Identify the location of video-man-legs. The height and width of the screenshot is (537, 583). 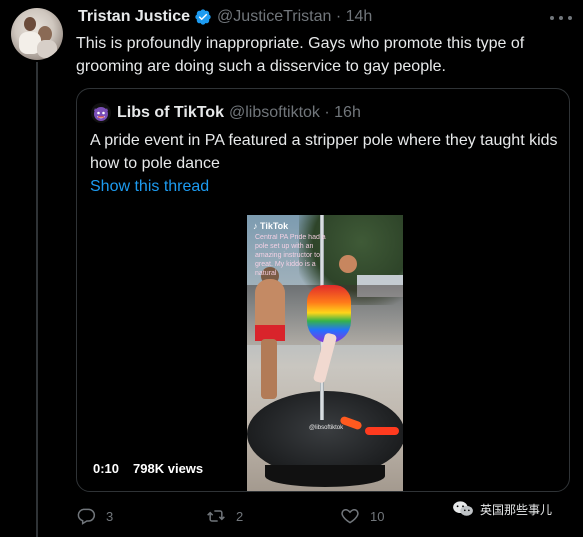
(269, 369).